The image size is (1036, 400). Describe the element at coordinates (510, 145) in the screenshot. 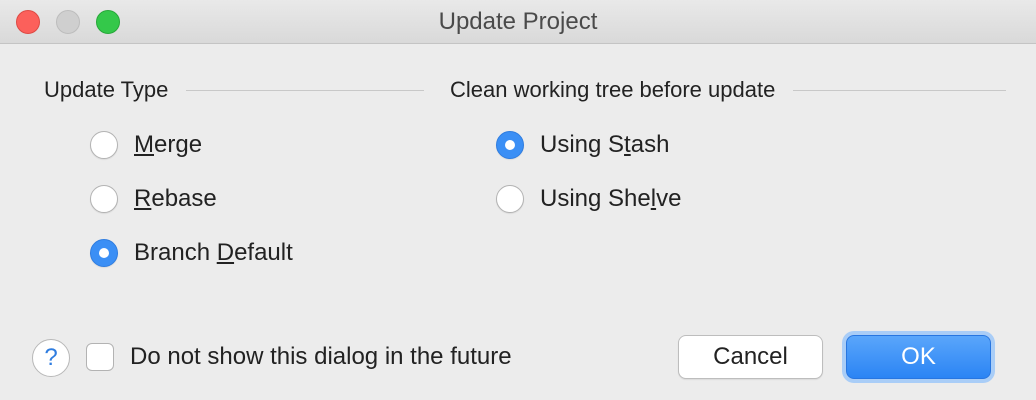

I see `radio-using-stash-indicator` at that location.